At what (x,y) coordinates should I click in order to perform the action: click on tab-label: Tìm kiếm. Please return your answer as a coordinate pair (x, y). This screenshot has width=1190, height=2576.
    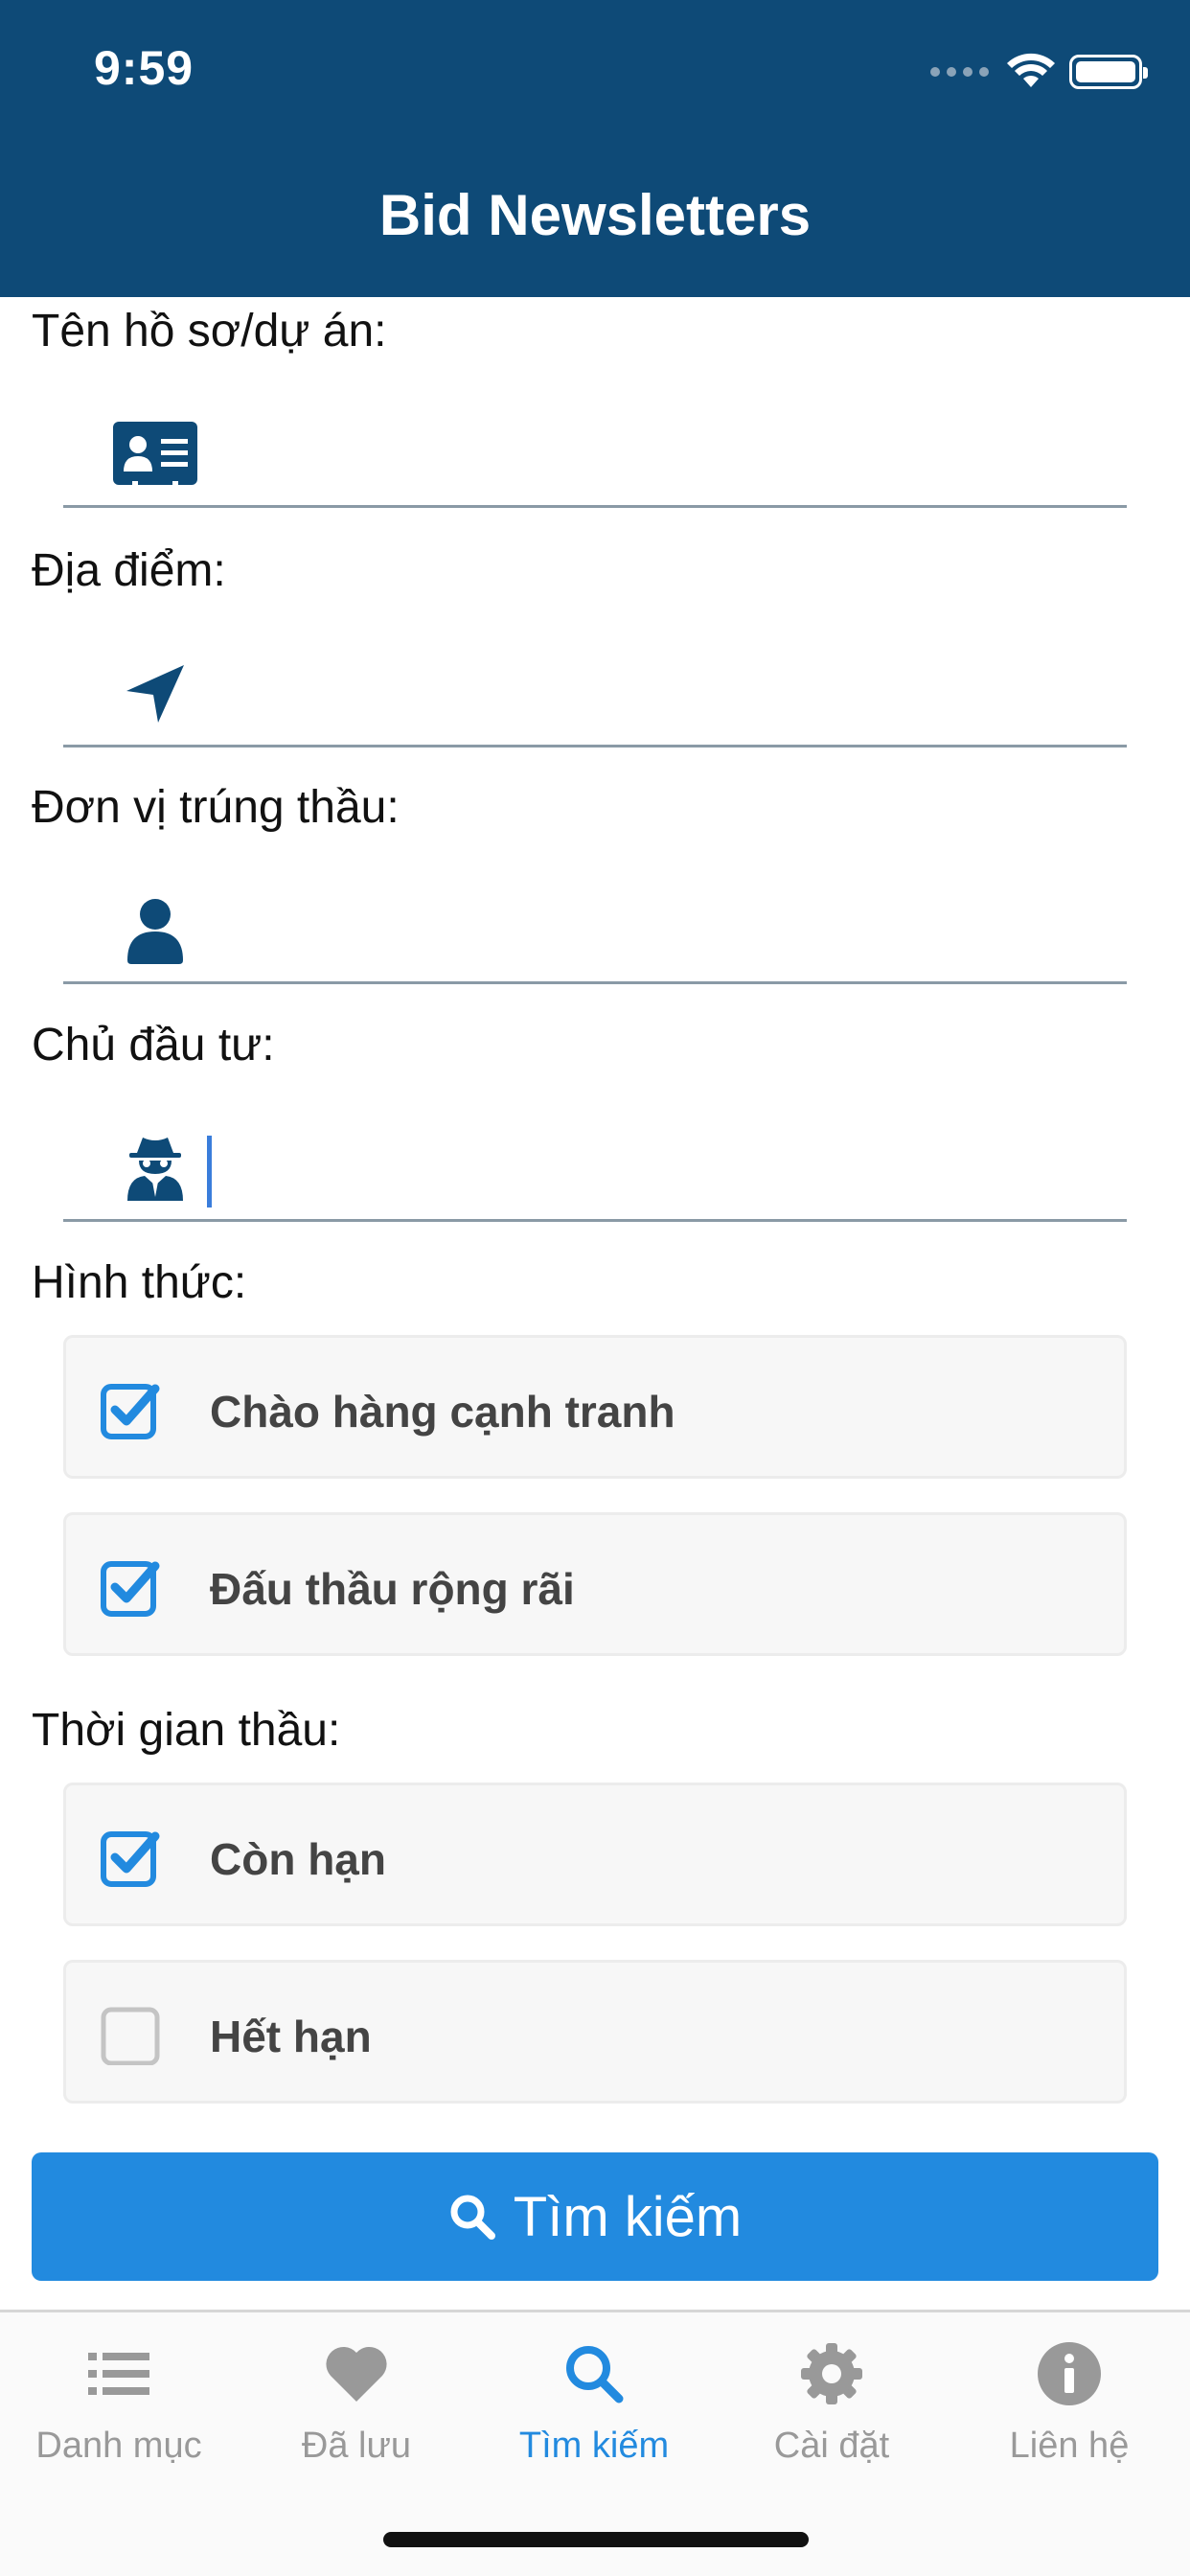
    Looking at the image, I should click on (594, 2446).